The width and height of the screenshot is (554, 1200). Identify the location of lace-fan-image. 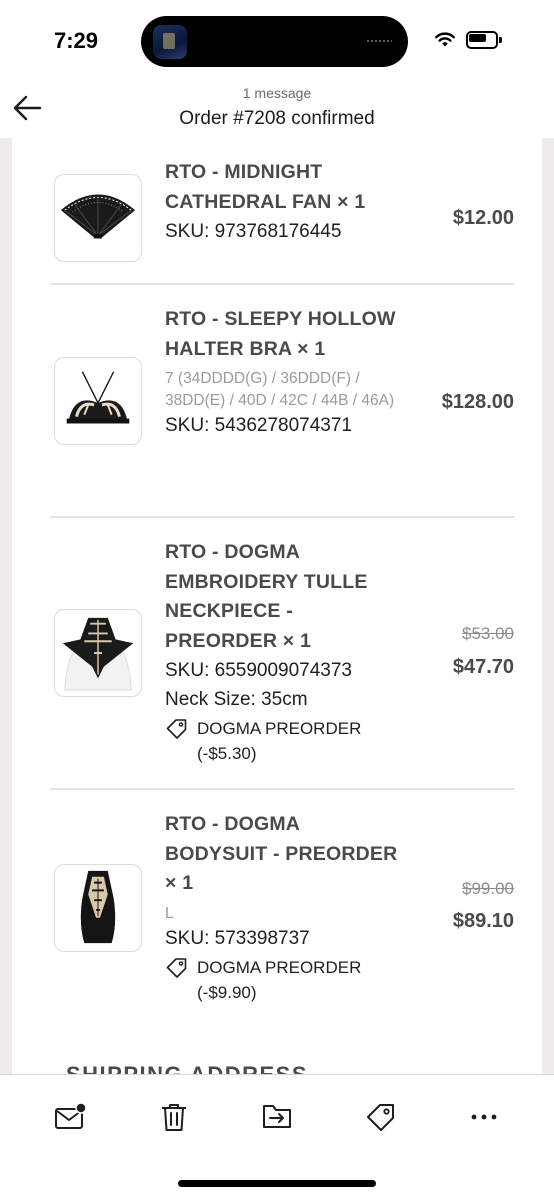
(98, 218).